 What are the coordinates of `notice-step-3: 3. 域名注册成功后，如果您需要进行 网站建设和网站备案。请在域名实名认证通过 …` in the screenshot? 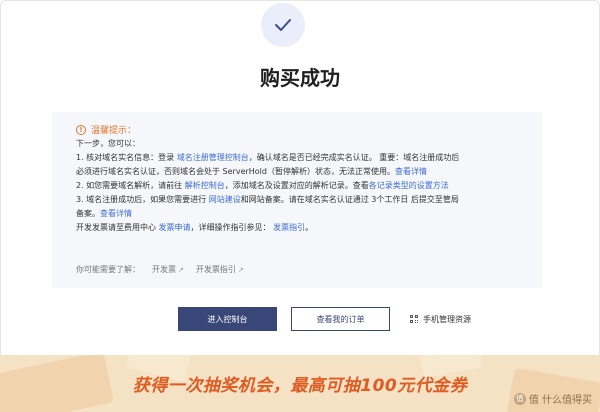 It's located at (267, 199).